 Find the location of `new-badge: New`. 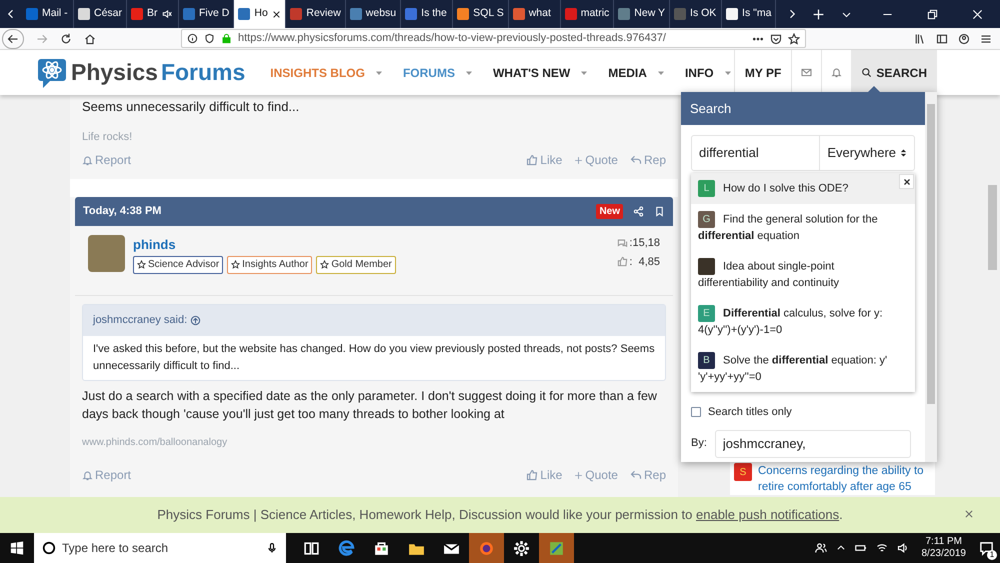

new-badge: New is located at coordinates (609, 211).